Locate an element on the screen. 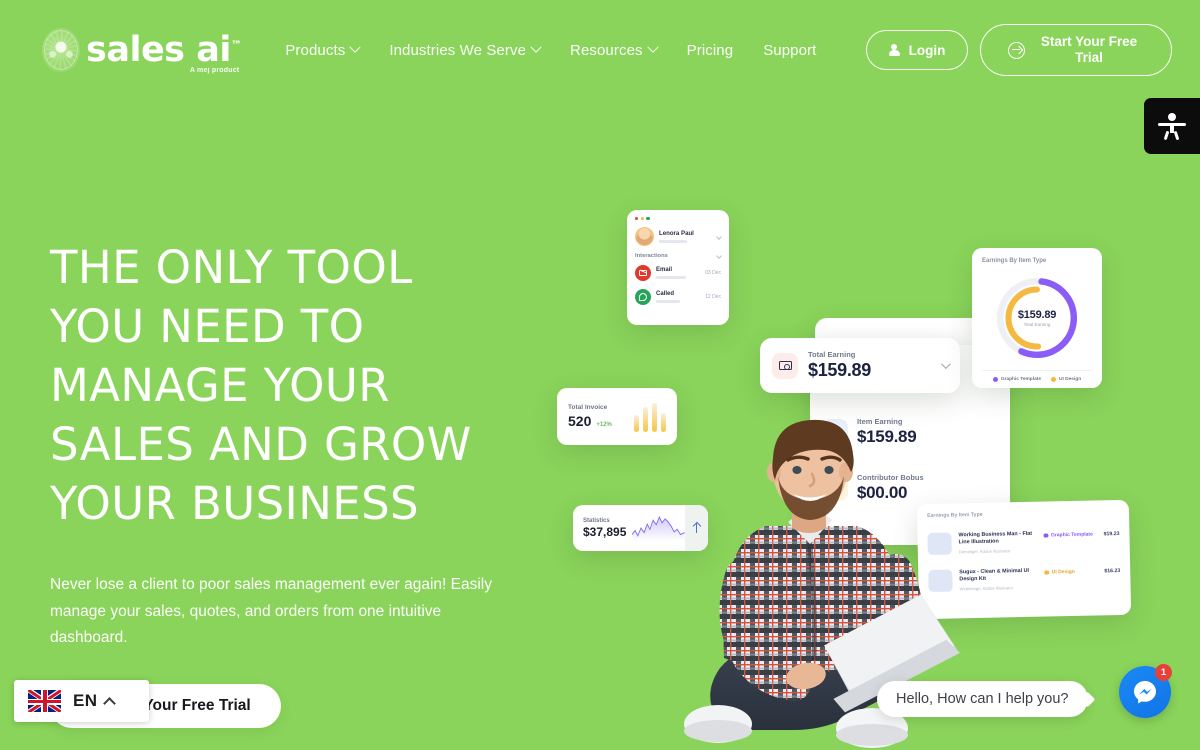 The width and height of the screenshot is (1200, 750). language-code: EN is located at coordinates (85, 700).